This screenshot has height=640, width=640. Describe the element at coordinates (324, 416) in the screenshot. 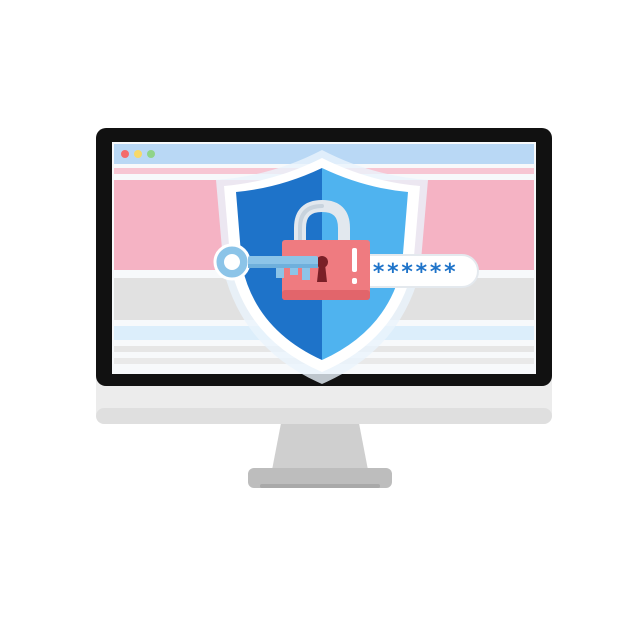

I see `chin-shade` at that location.